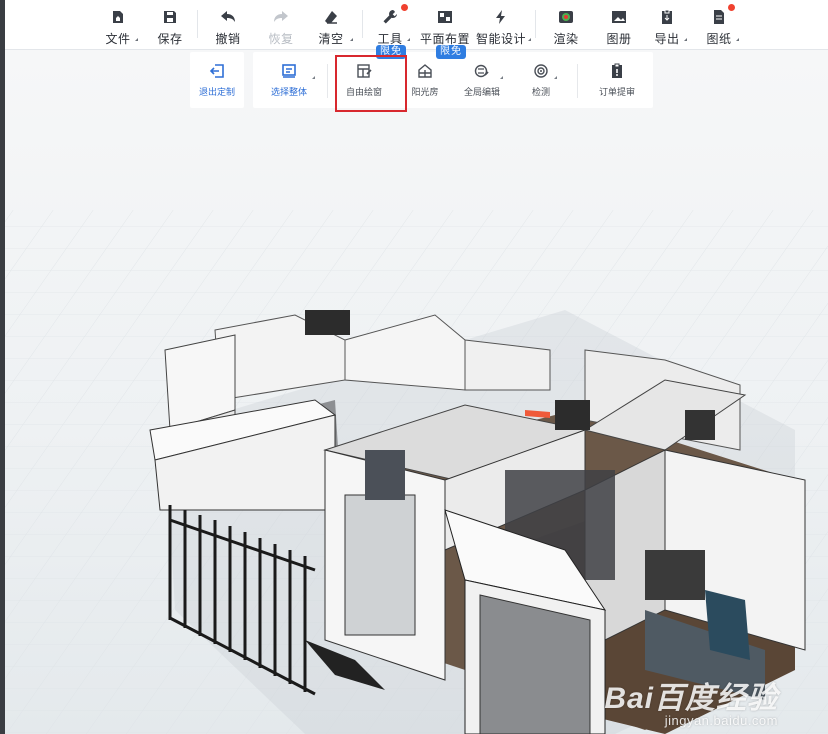 The height and width of the screenshot is (734, 828). Describe the element at coordinates (118, 17) in the screenshot. I see `file-home-icon` at that location.